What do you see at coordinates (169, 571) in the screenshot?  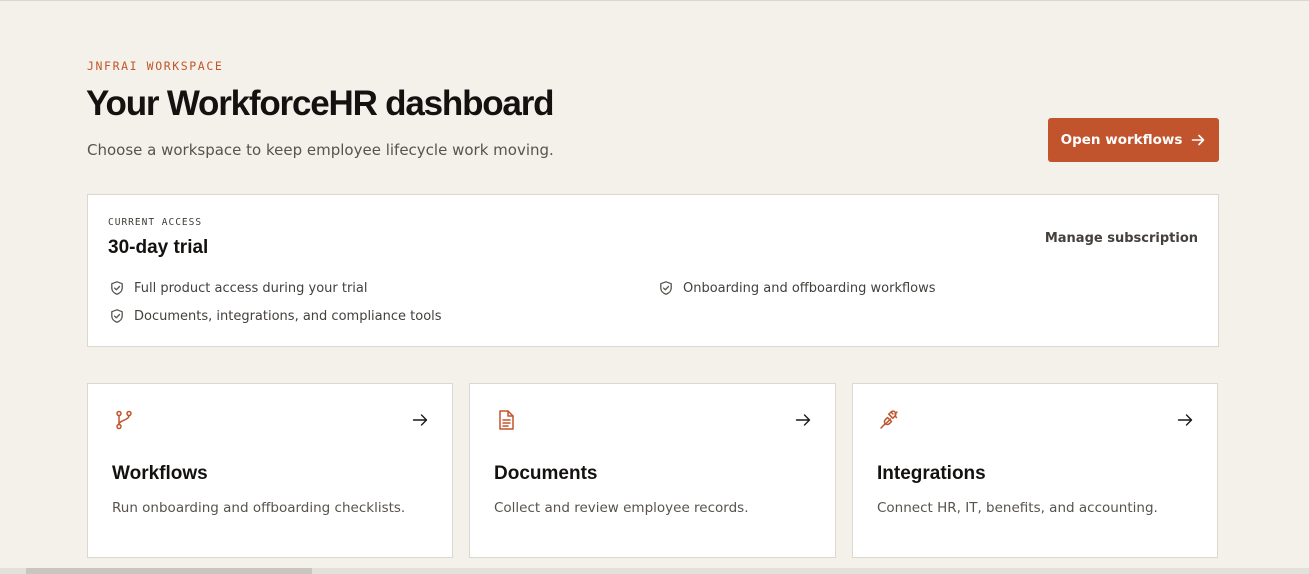 I see `scrollbar-thumb` at bounding box center [169, 571].